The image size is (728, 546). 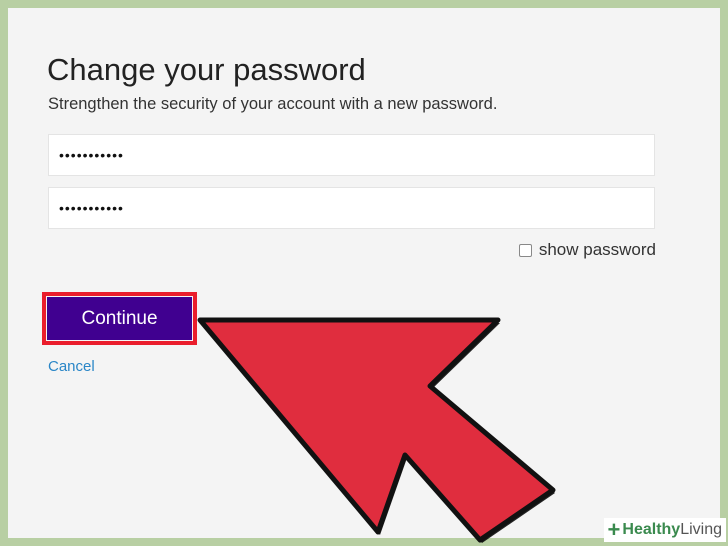 I want to click on healthy-living-plus-icon: +, so click(x=614, y=529).